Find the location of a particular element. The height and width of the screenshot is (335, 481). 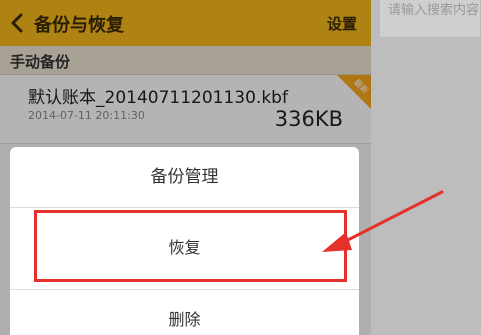

delete-option: 删除 is located at coordinates (184, 312).